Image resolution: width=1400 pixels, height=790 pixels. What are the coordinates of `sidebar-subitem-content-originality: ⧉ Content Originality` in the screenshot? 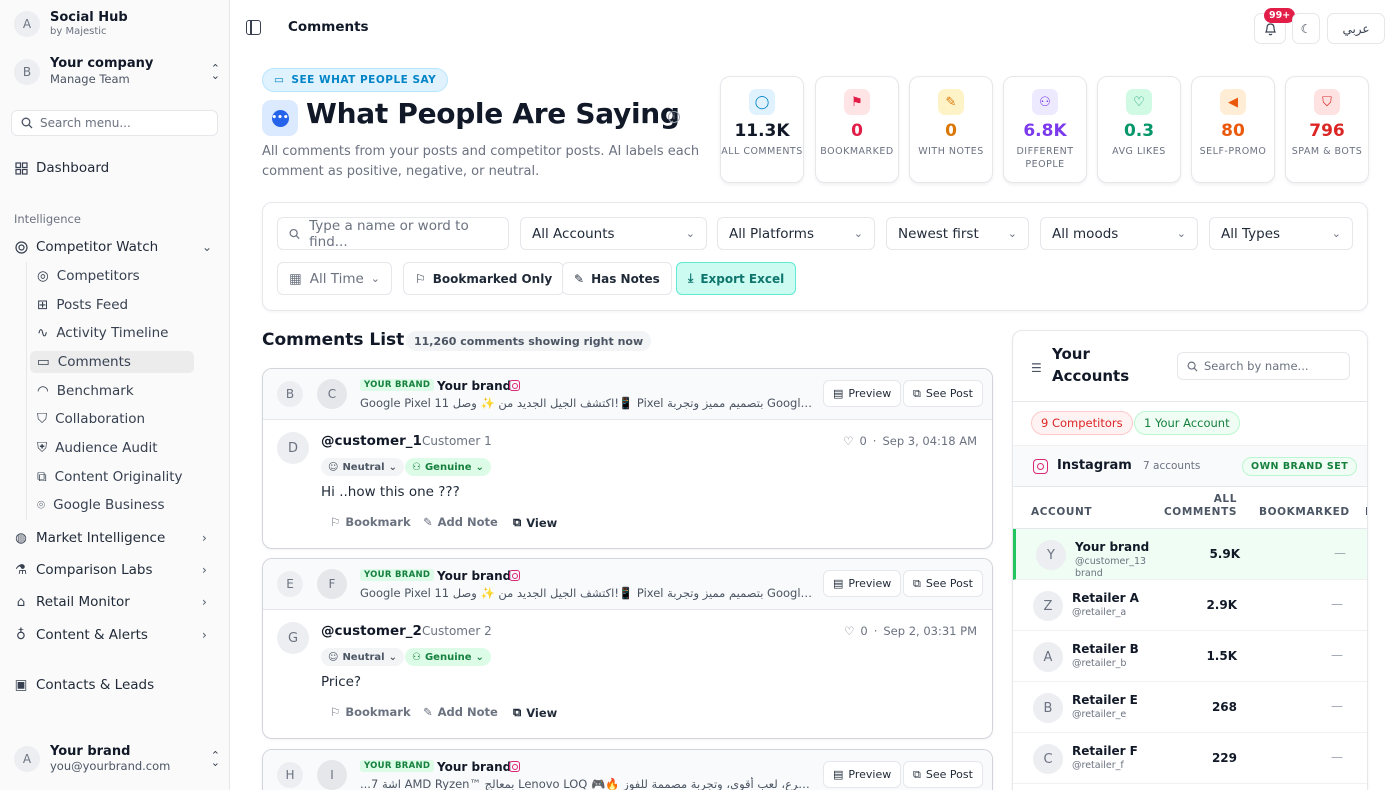 It's located at (118, 477).